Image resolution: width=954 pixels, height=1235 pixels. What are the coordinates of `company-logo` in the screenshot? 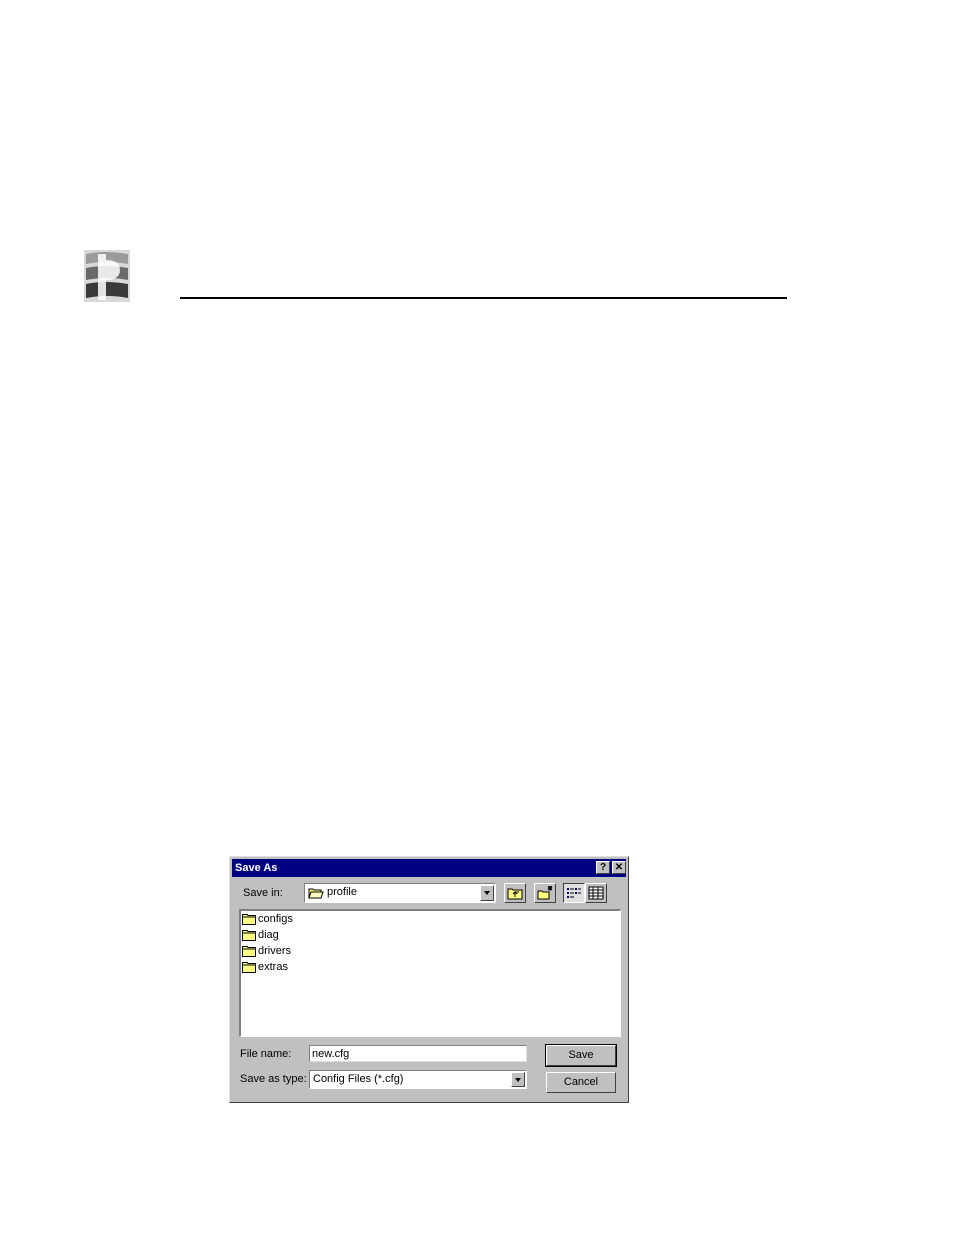 It's located at (107, 276).